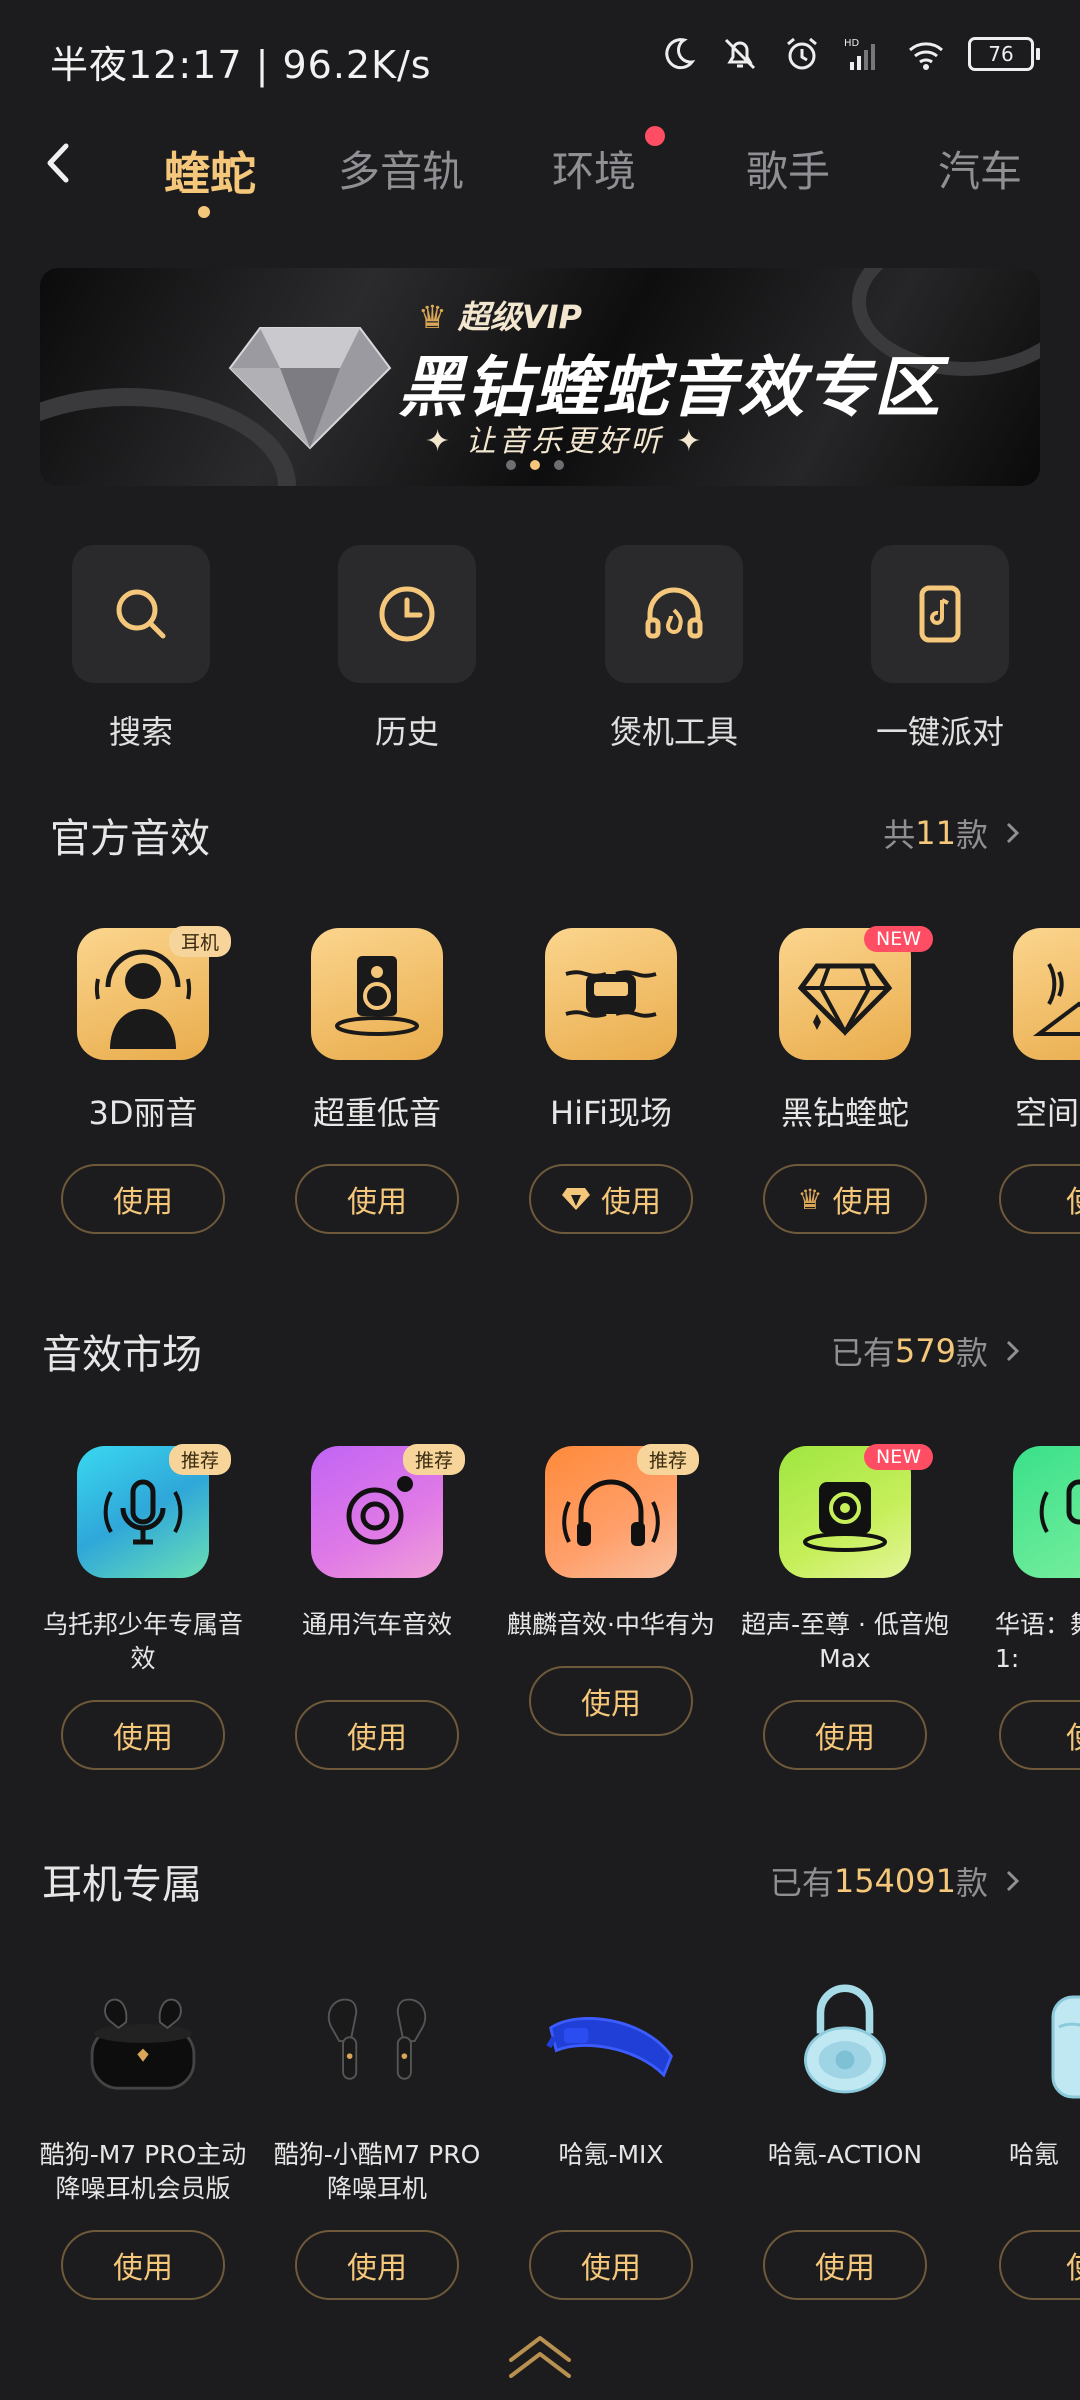  I want to click on tab-singer: 歌手, so click(788, 168).